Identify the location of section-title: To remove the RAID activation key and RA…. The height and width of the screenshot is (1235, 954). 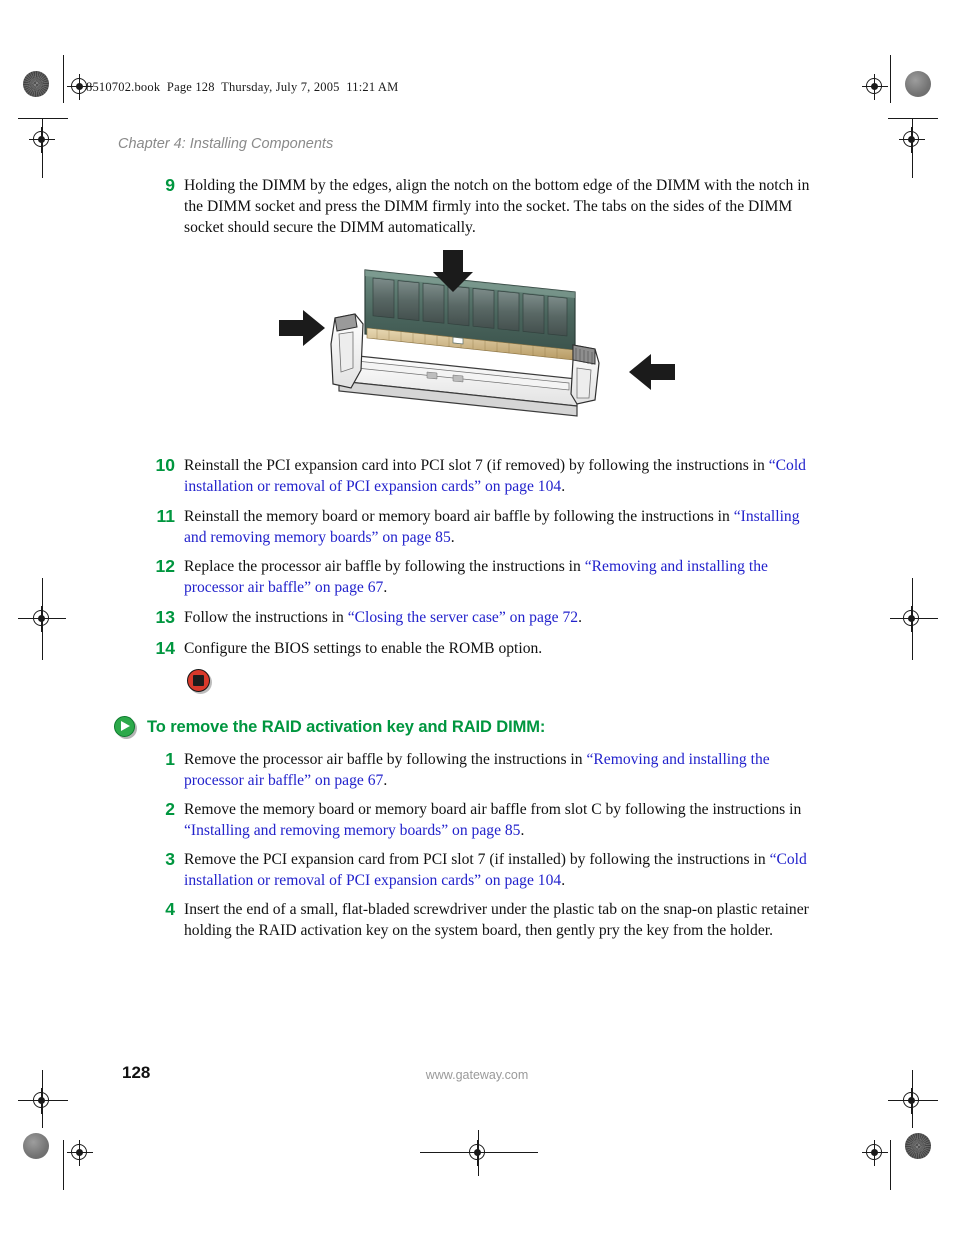
(346, 727).